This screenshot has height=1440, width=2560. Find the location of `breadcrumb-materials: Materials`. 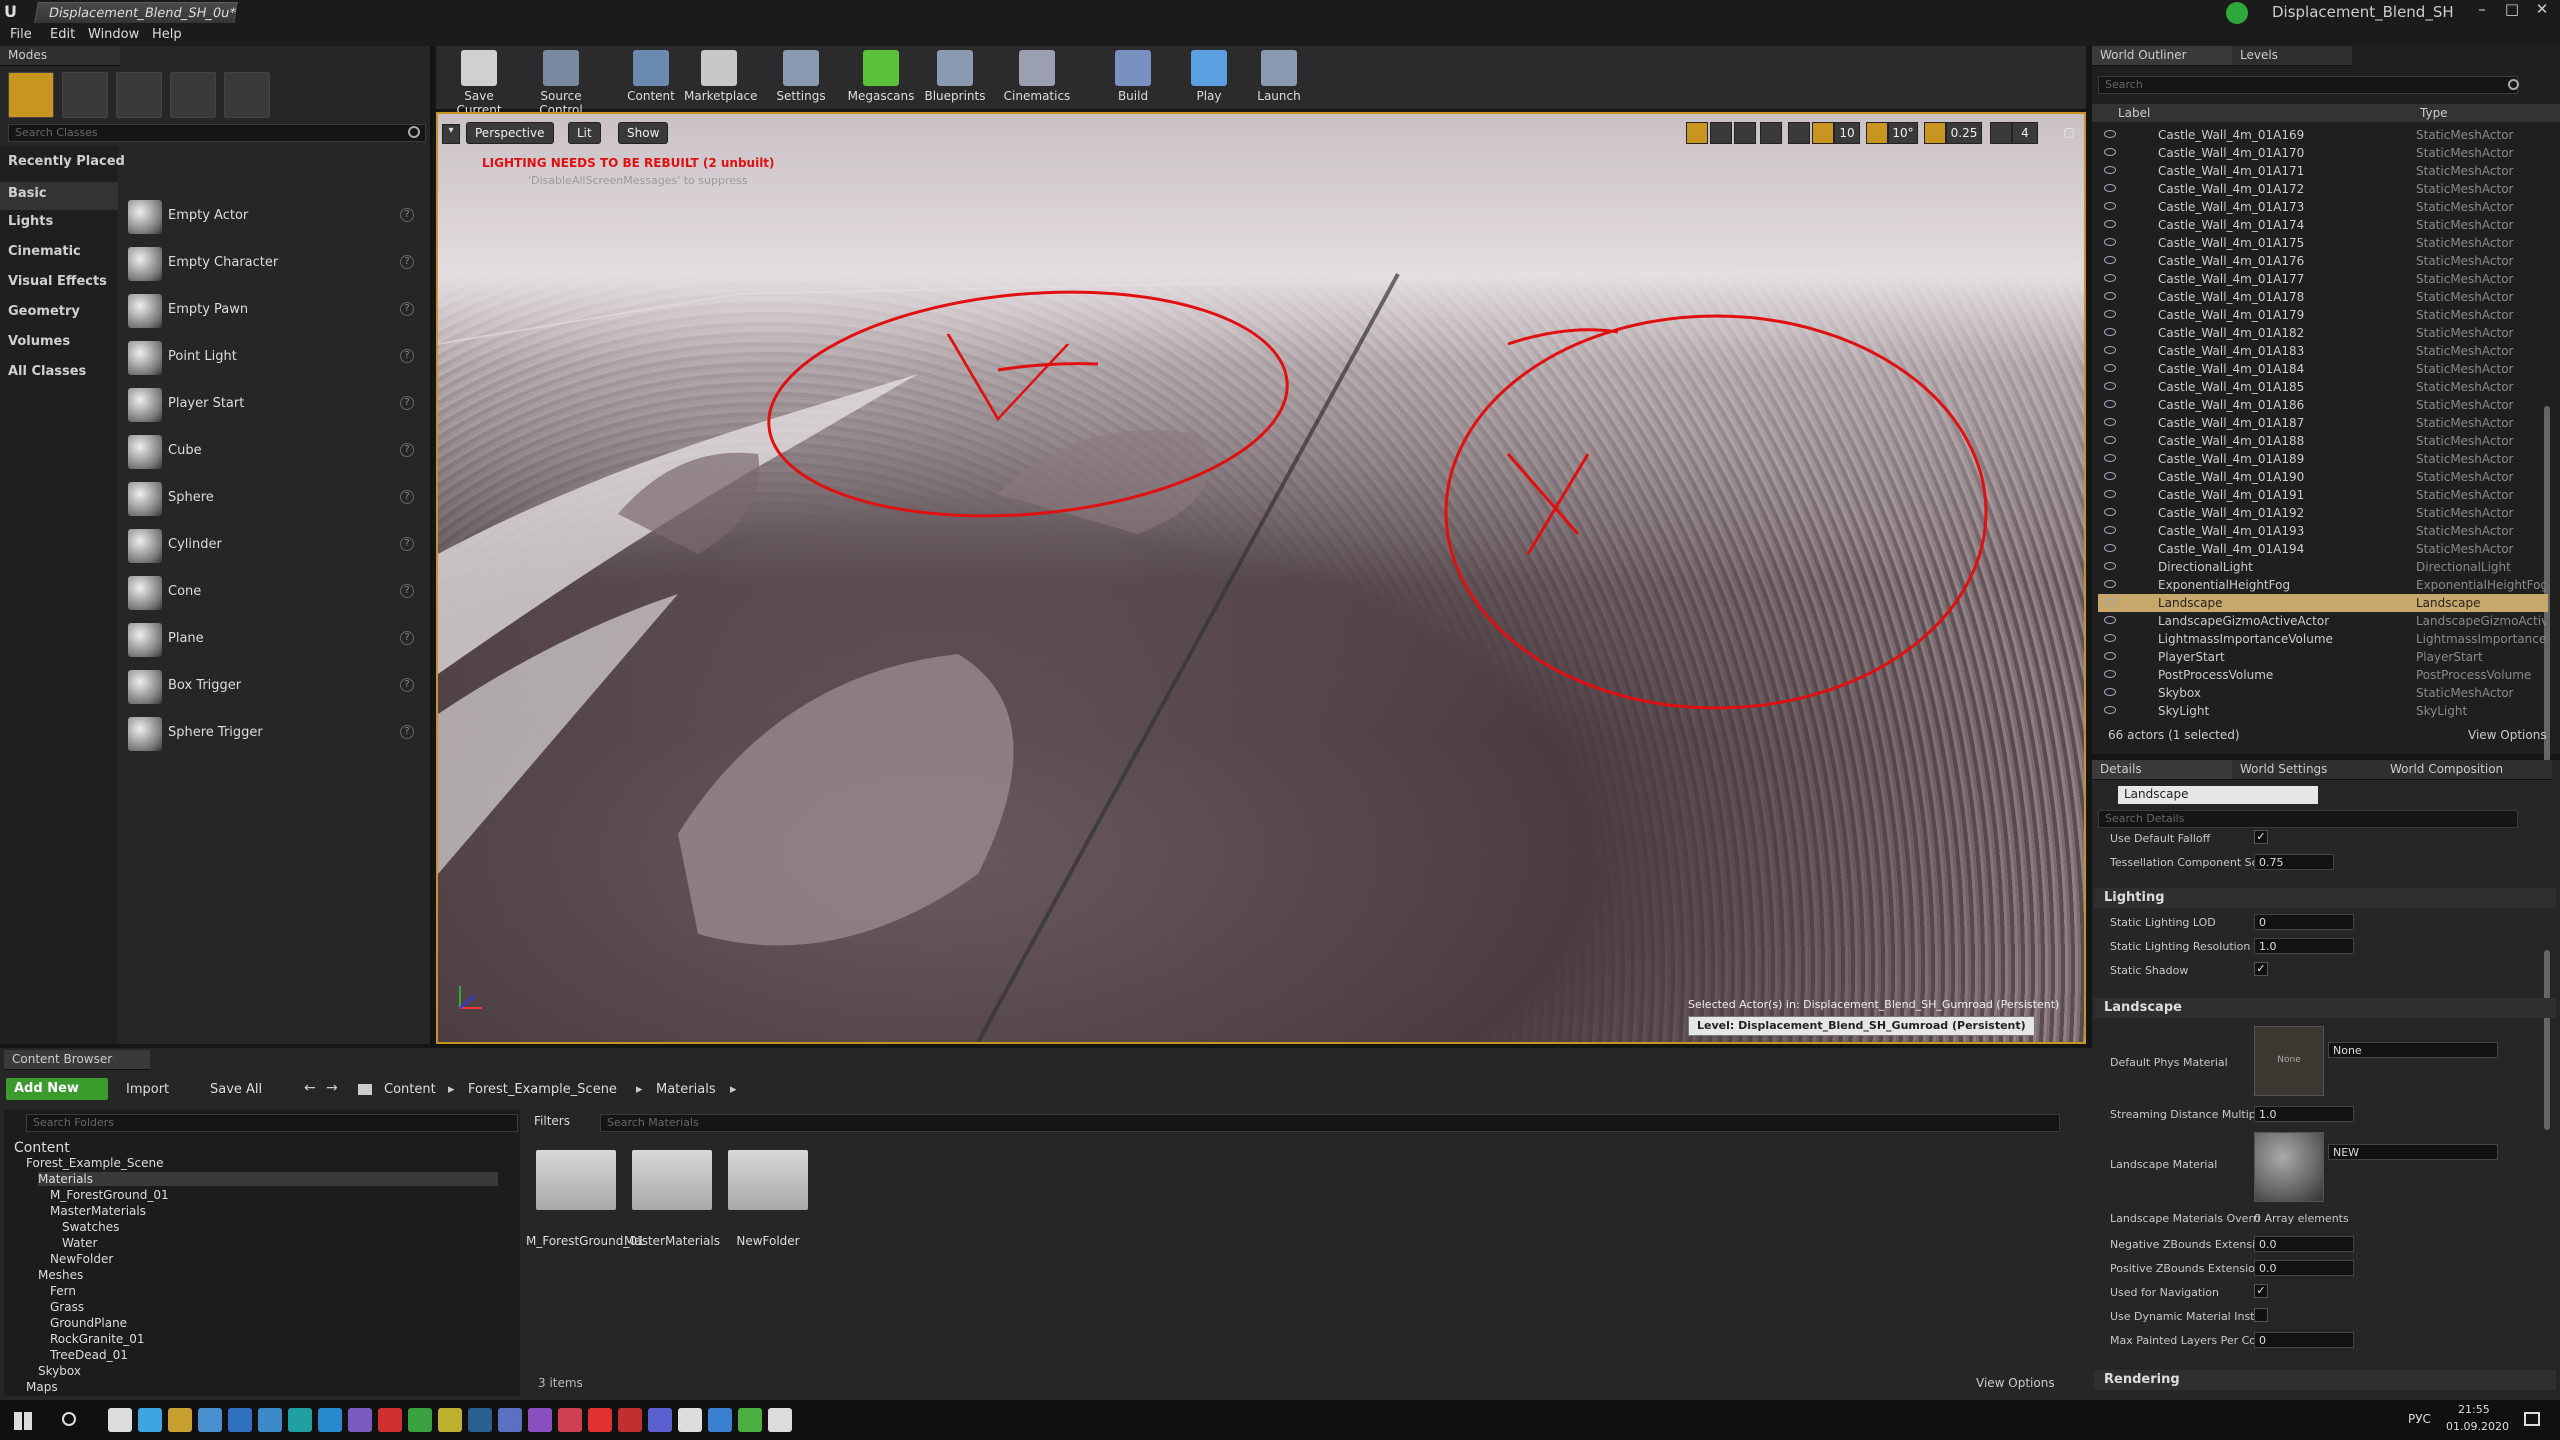

breadcrumb-materials: Materials is located at coordinates (686, 1089).